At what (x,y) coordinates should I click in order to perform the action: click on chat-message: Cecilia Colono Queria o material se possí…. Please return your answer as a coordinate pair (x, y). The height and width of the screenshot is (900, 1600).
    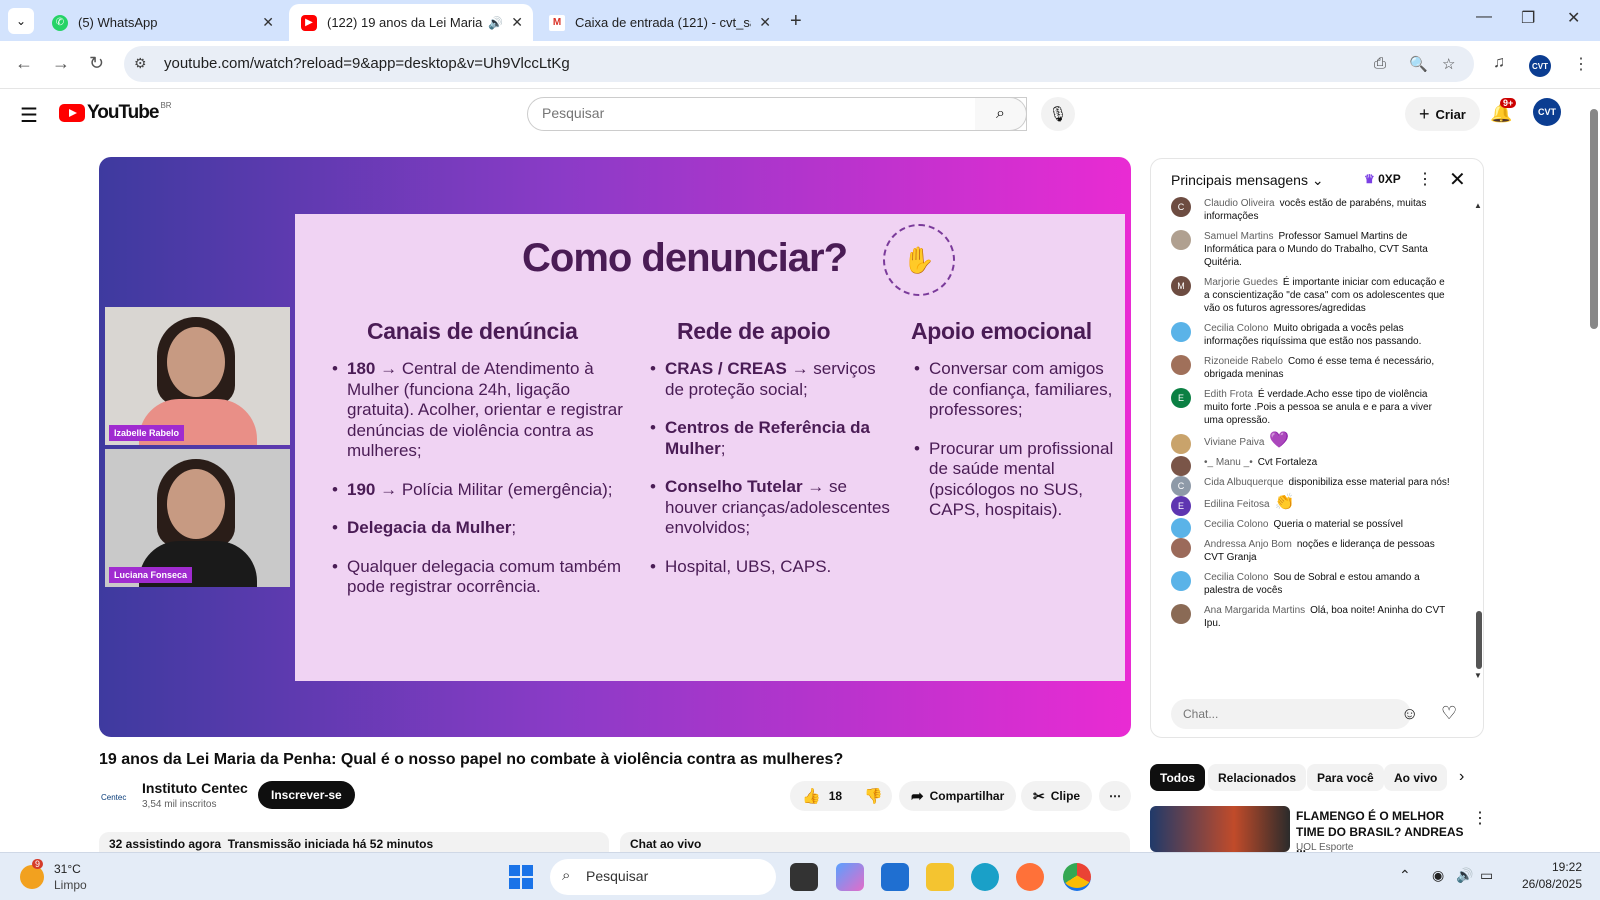
    Looking at the image, I should click on (1301, 528).